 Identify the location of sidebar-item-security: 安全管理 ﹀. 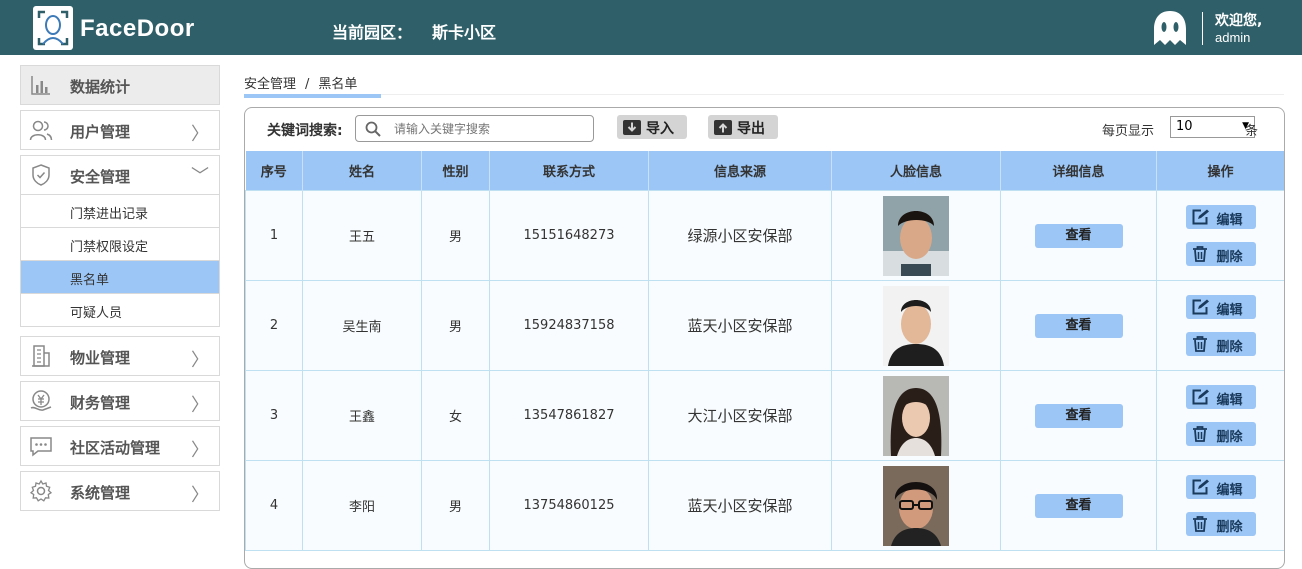
(120, 175).